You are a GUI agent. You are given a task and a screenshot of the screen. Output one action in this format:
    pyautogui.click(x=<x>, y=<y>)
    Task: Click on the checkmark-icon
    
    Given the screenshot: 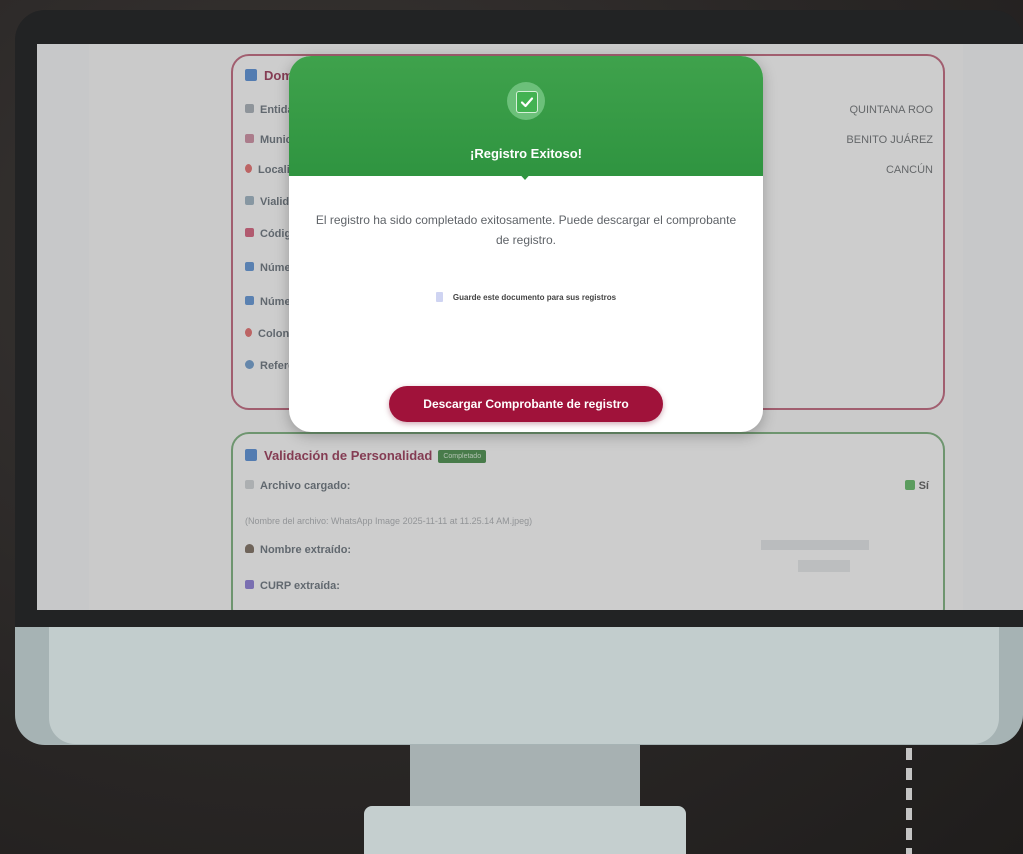 What is the action you would take?
    pyautogui.click(x=527, y=102)
    